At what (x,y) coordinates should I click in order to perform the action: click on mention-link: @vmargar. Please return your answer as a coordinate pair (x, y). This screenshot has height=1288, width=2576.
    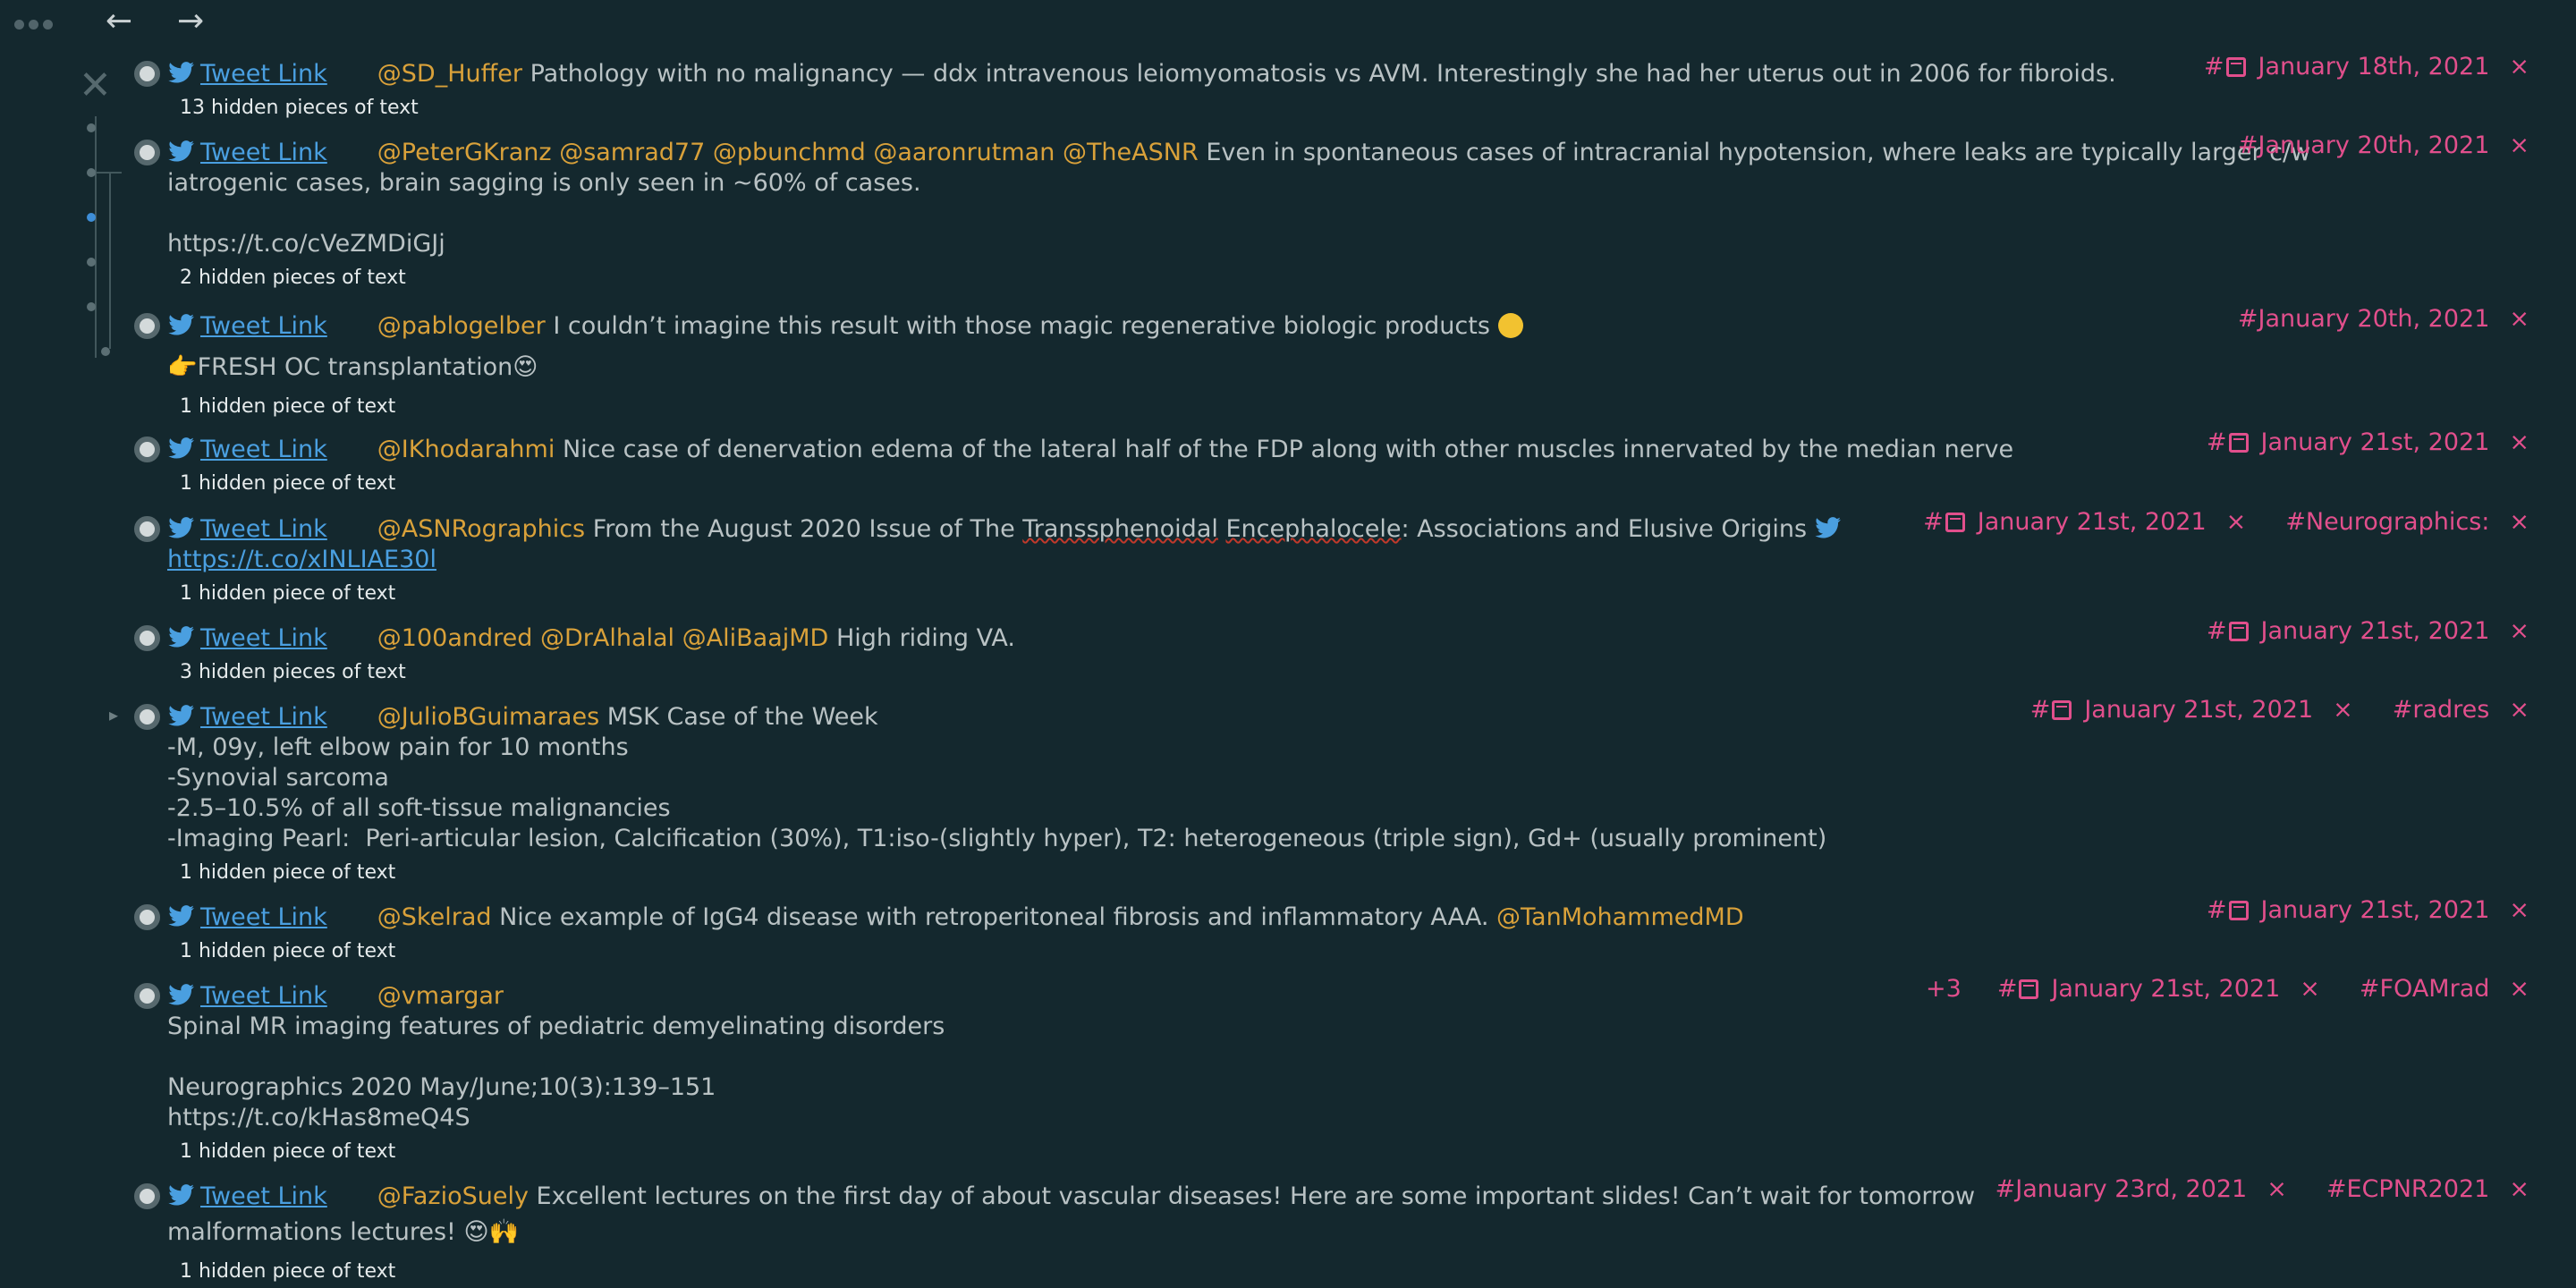
    Looking at the image, I should click on (440, 996).